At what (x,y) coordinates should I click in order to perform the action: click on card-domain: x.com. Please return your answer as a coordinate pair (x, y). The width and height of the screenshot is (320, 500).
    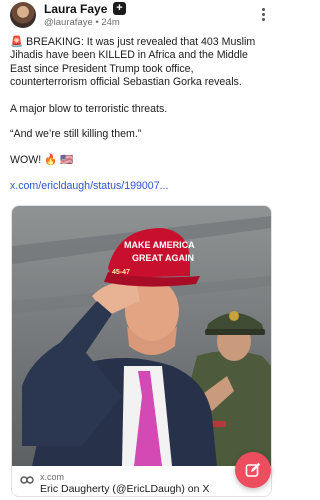
    Looking at the image, I should click on (52, 477).